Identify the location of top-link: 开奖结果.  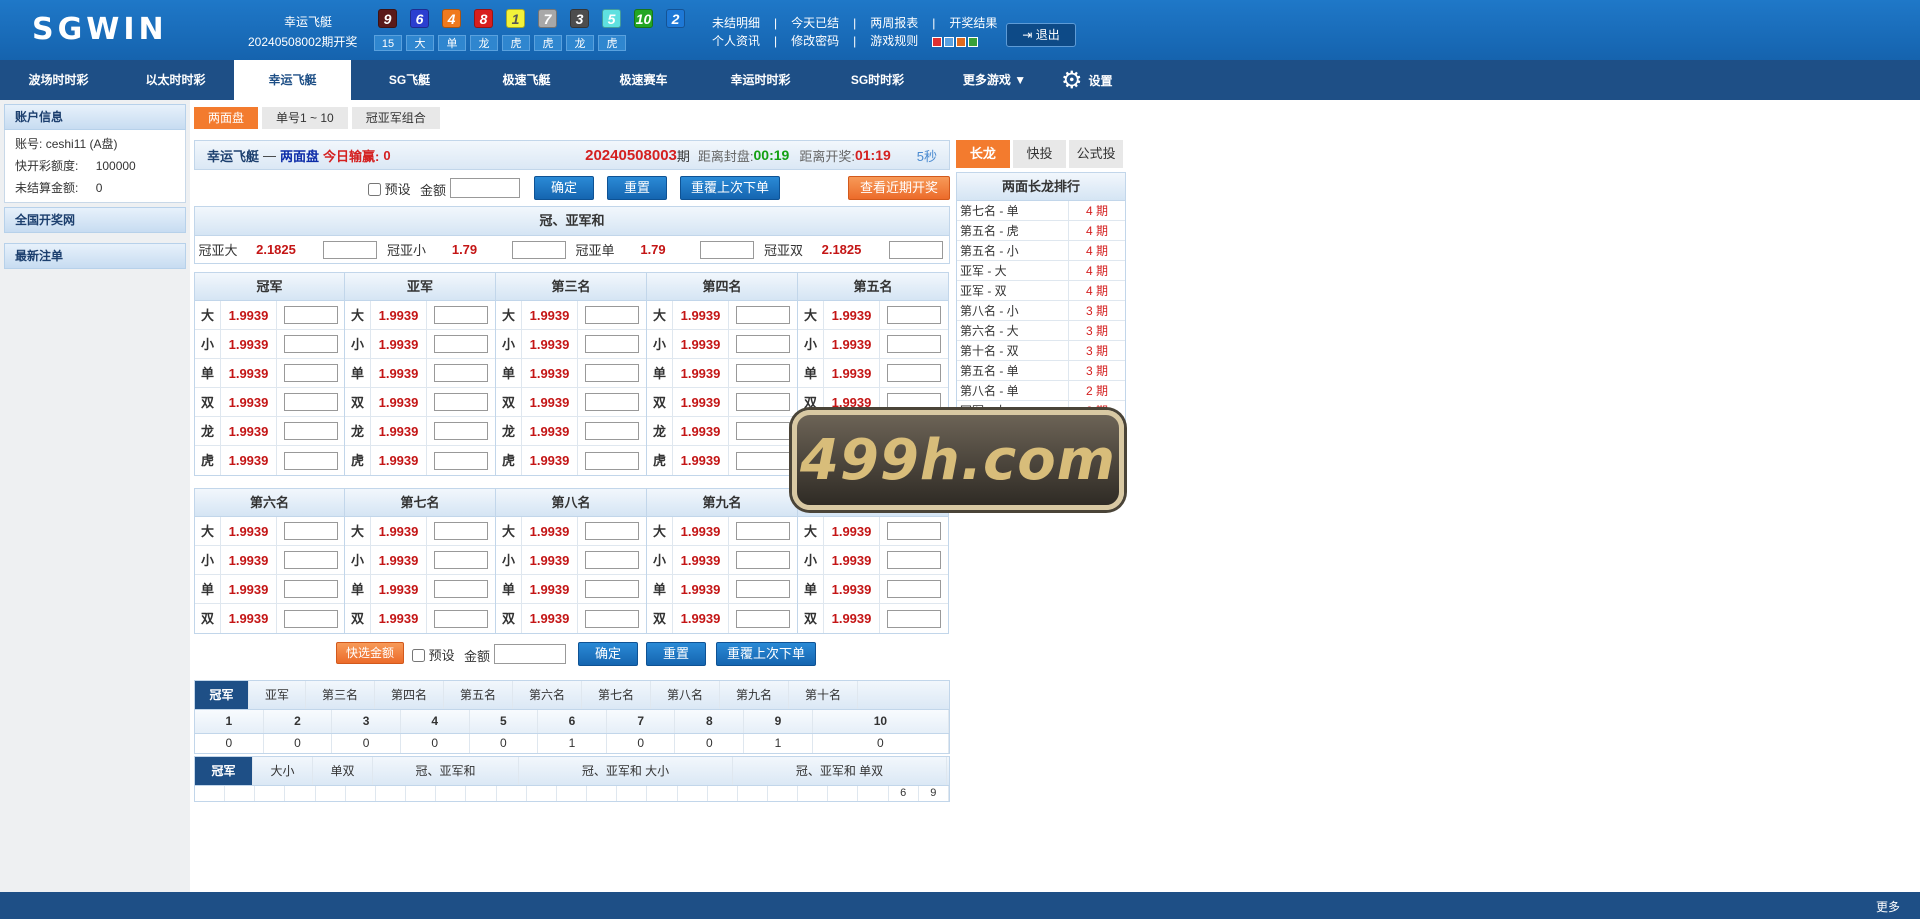
(973, 23).